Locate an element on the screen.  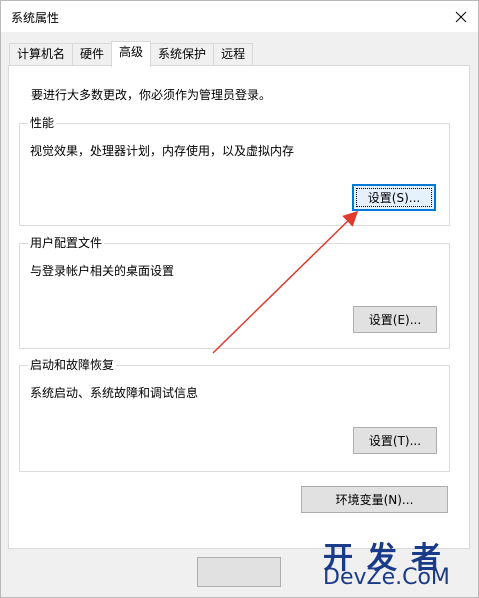
tab-hardware: 硬件 is located at coordinates (92, 54).